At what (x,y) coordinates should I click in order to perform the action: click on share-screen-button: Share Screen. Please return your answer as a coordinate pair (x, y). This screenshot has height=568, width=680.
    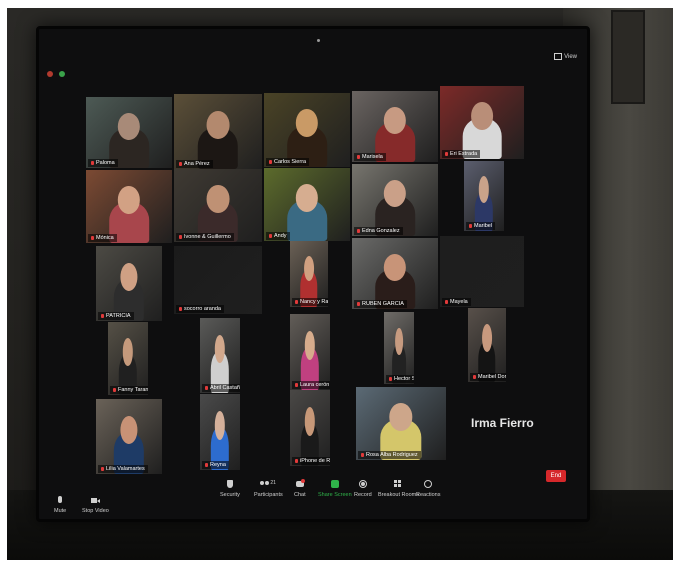
    Looking at the image, I should click on (335, 489).